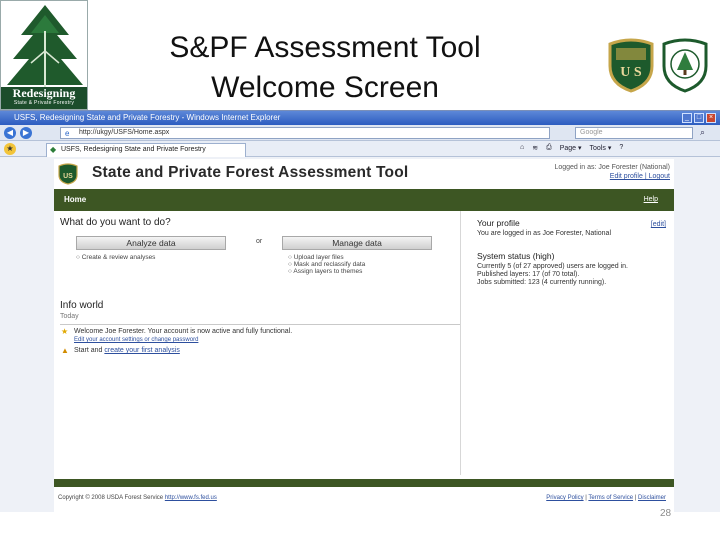  I want to click on slide-number: 28, so click(666, 513).